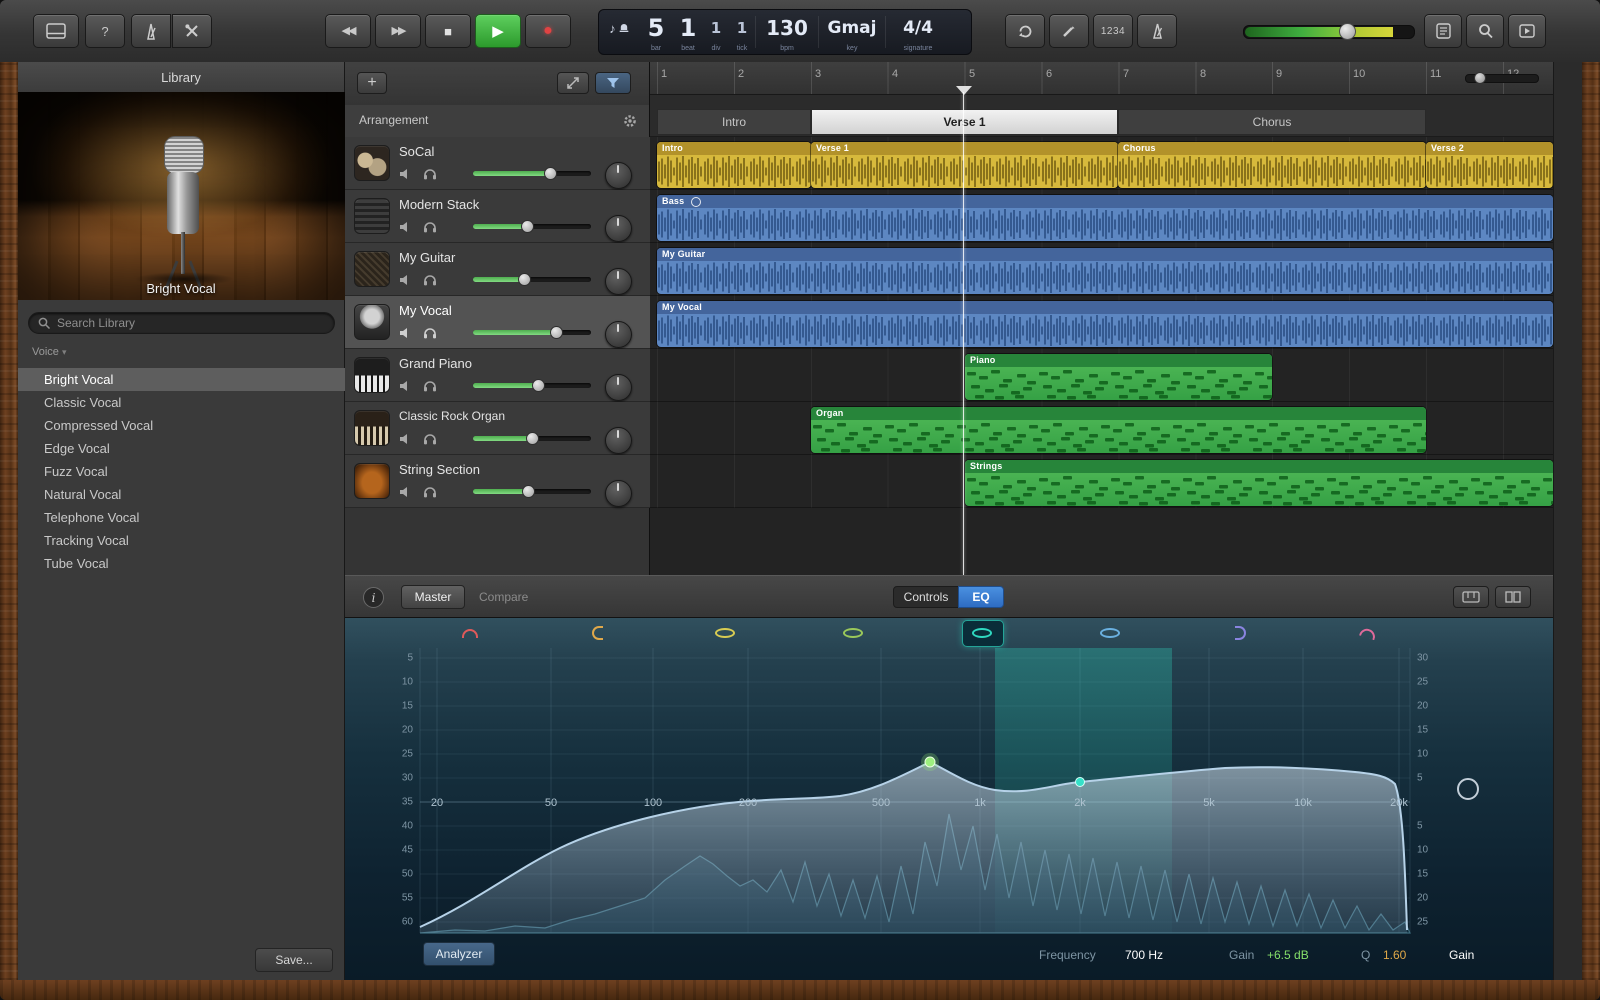  What do you see at coordinates (1069, 31) in the screenshot?
I see `edit-button` at bounding box center [1069, 31].